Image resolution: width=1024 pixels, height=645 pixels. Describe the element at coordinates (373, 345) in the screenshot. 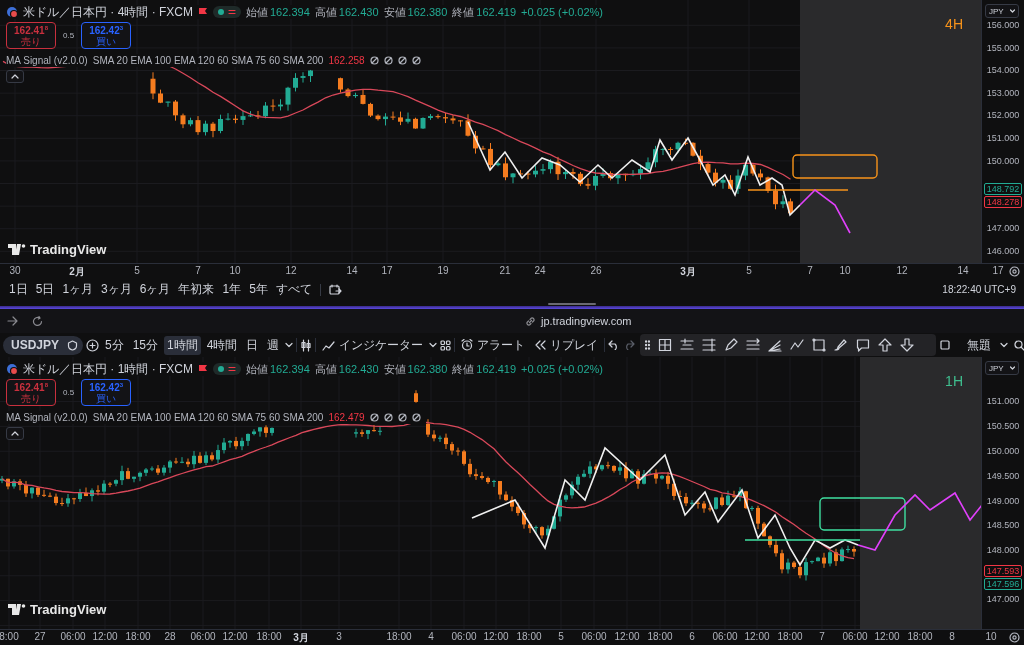

I see `indicators-button: インジケーター` at that location.